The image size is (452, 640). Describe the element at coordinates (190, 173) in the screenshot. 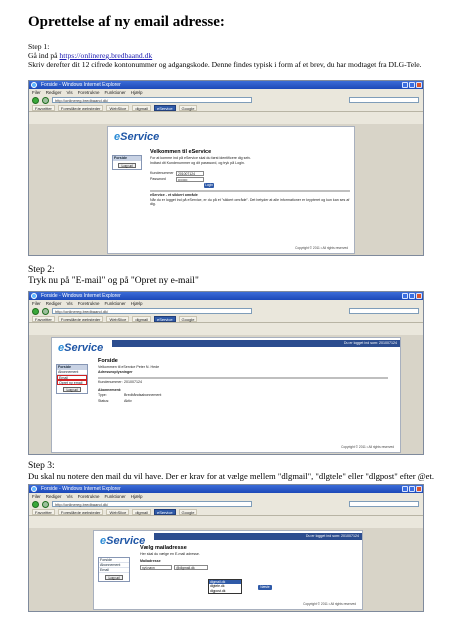

I see `customer-number-input: 201007124` at that location.